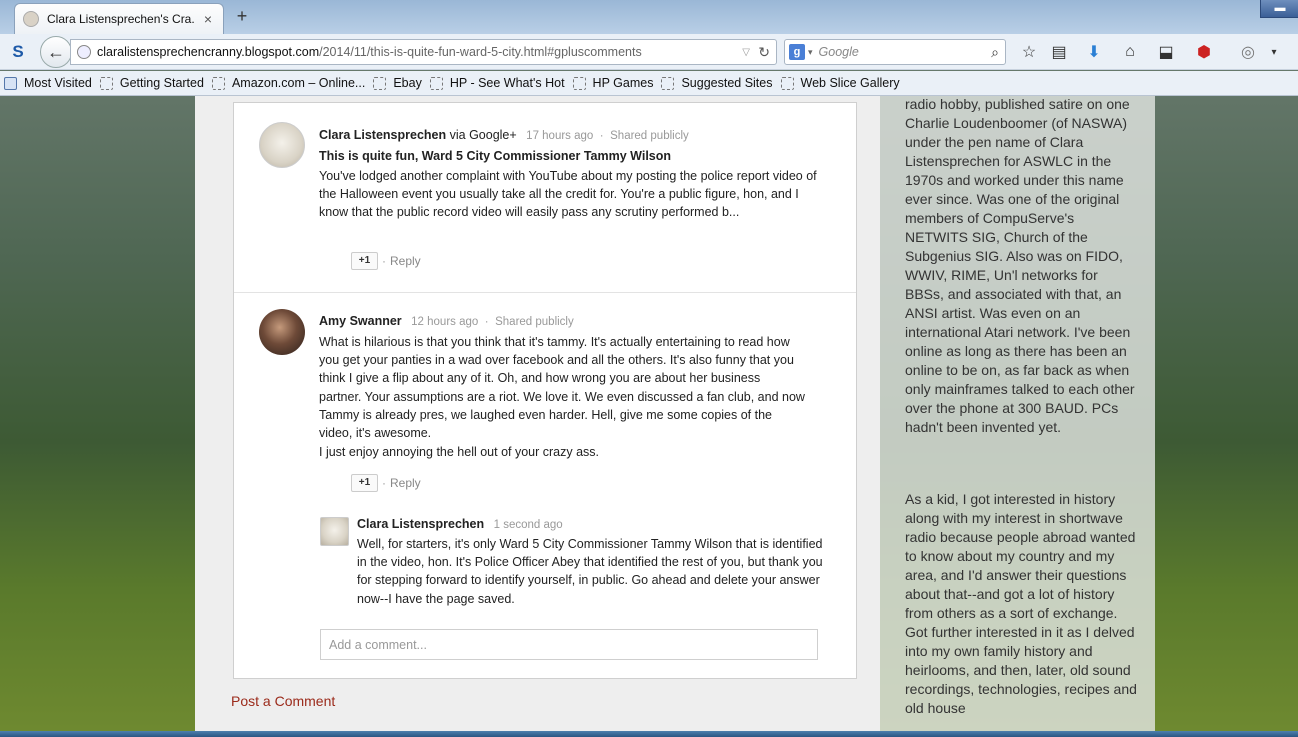  I want to click on most-visited-icon, so click(10, 83).